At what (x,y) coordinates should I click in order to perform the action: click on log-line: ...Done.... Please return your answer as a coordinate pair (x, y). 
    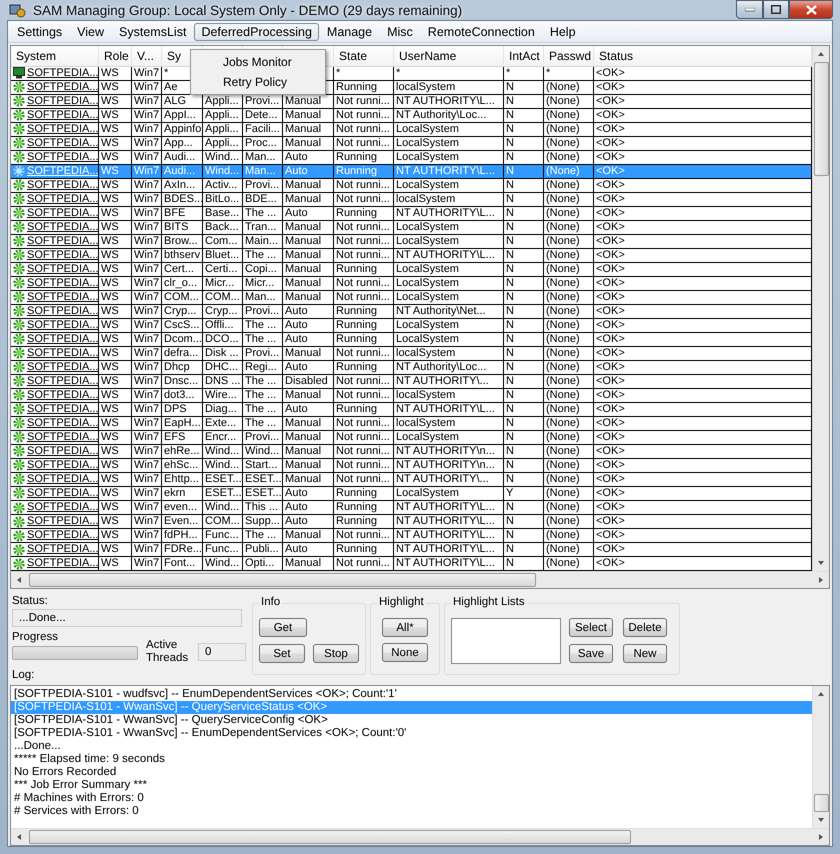
    Looking at the image, I should click on (411, 746).